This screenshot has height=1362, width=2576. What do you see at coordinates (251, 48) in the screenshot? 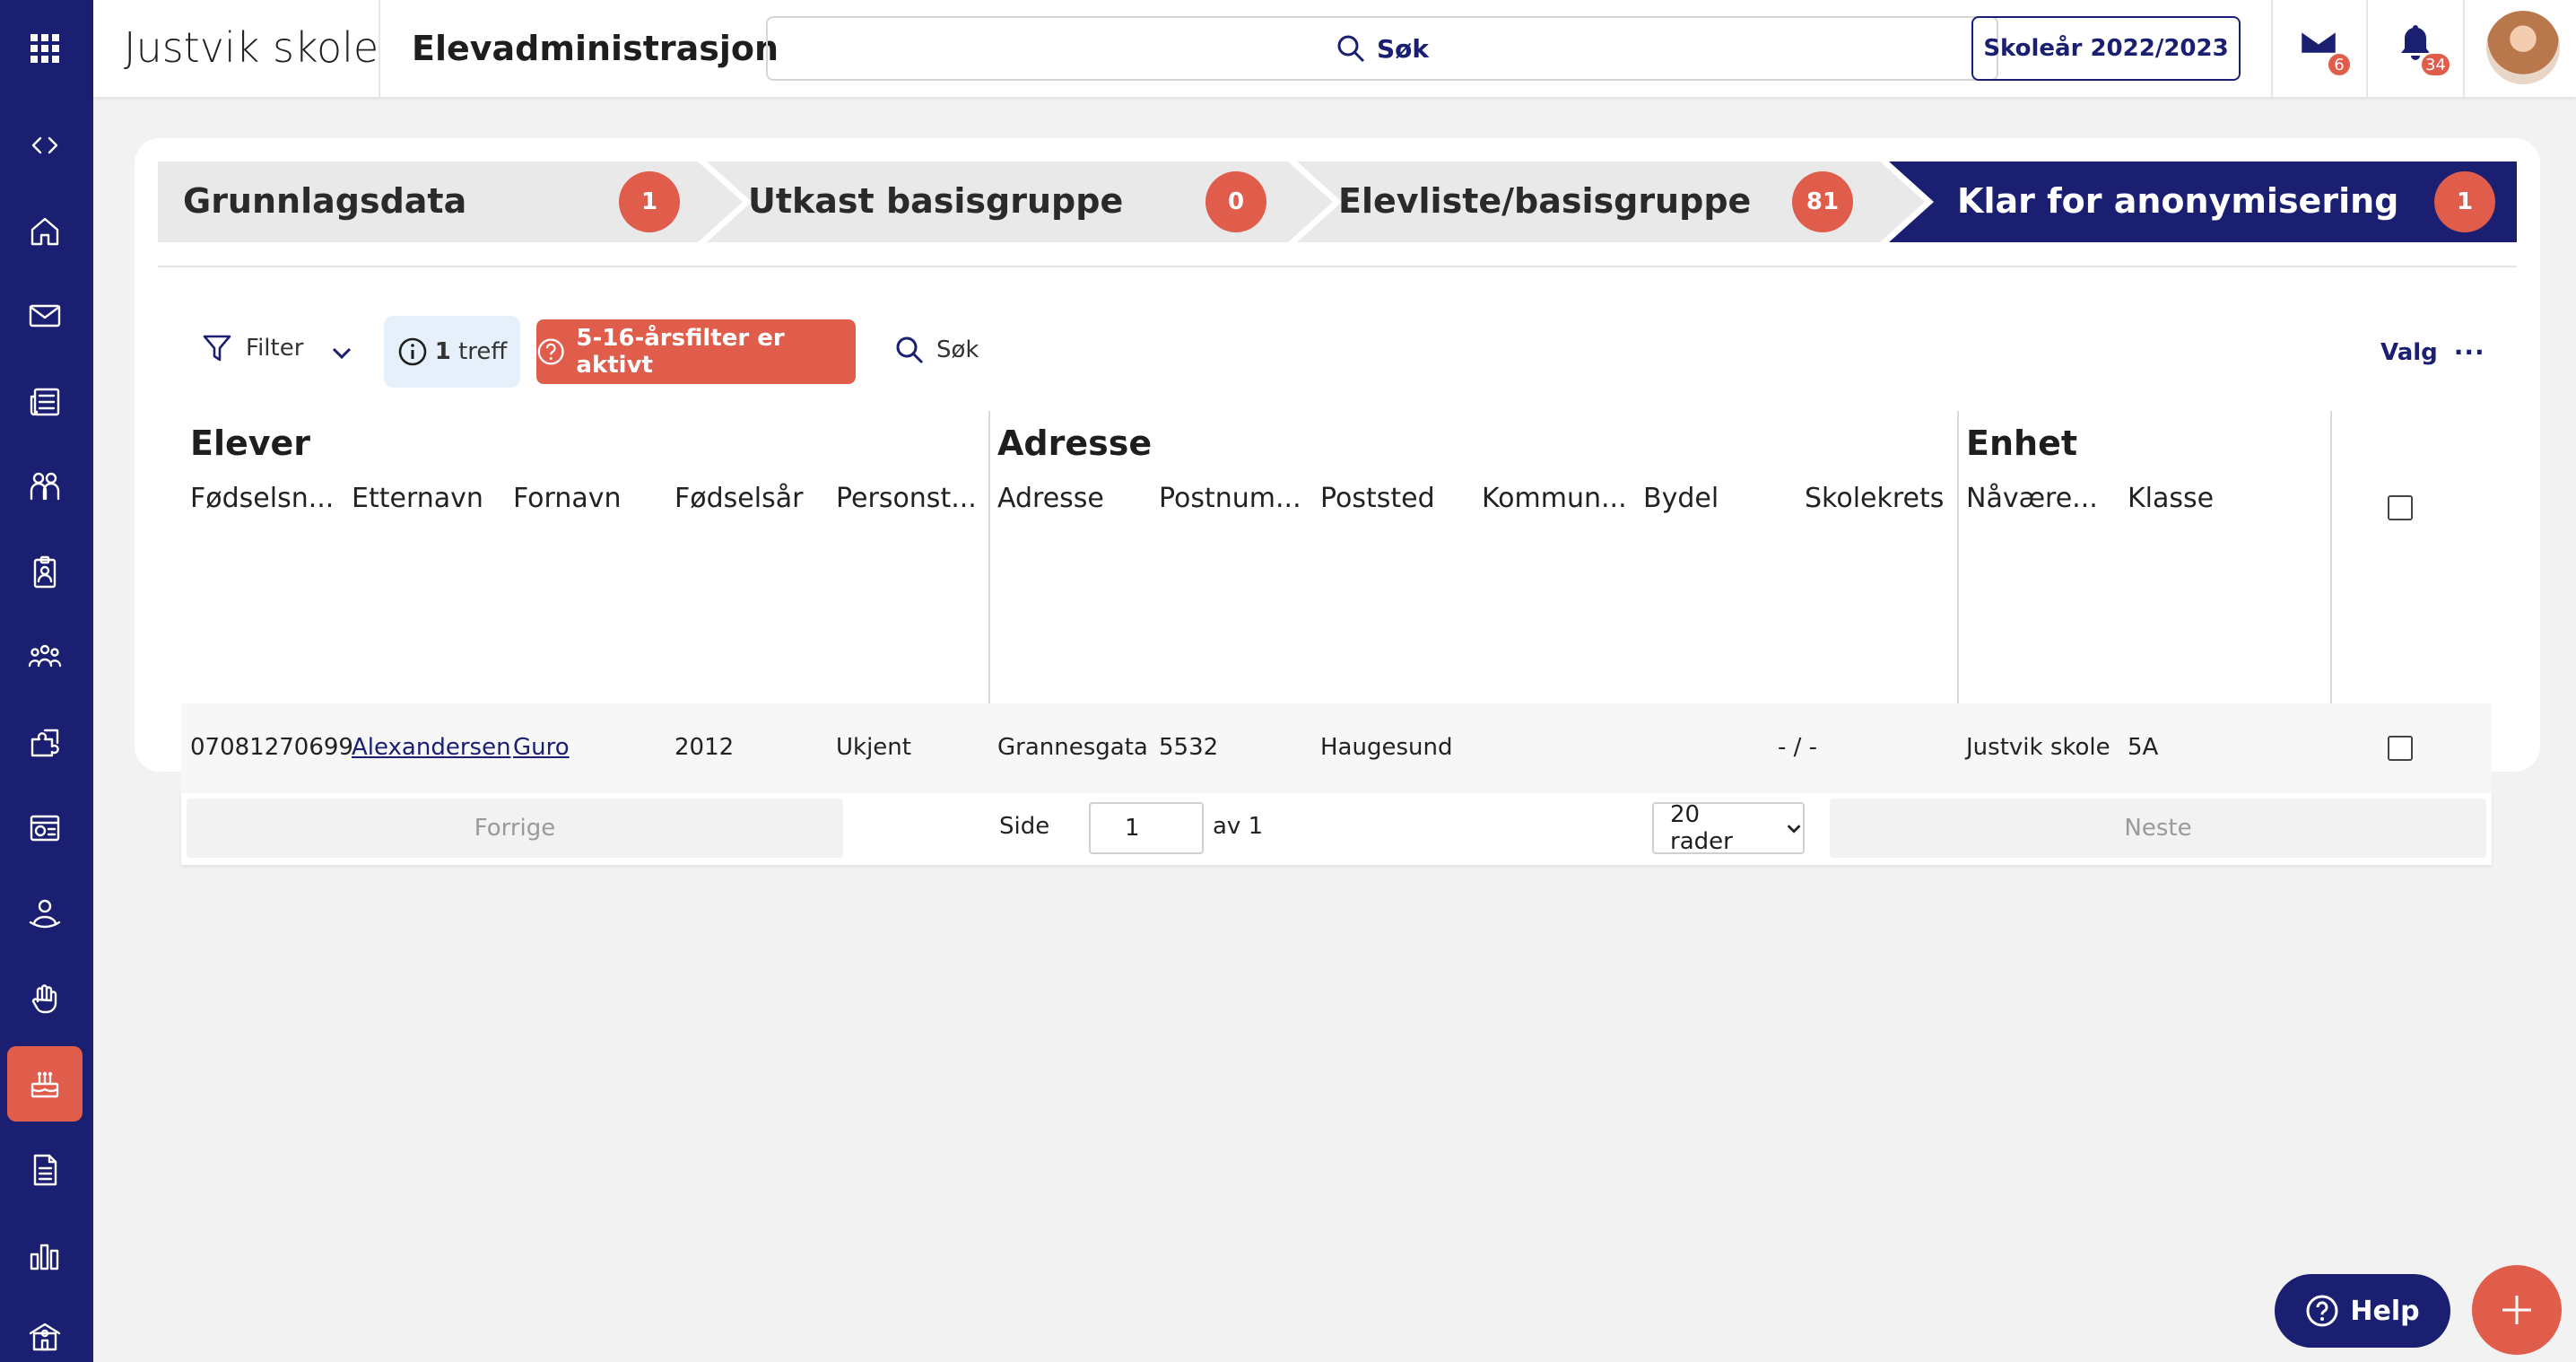
I see `school-name: Justvik skole` at bounding box center [251, 48].